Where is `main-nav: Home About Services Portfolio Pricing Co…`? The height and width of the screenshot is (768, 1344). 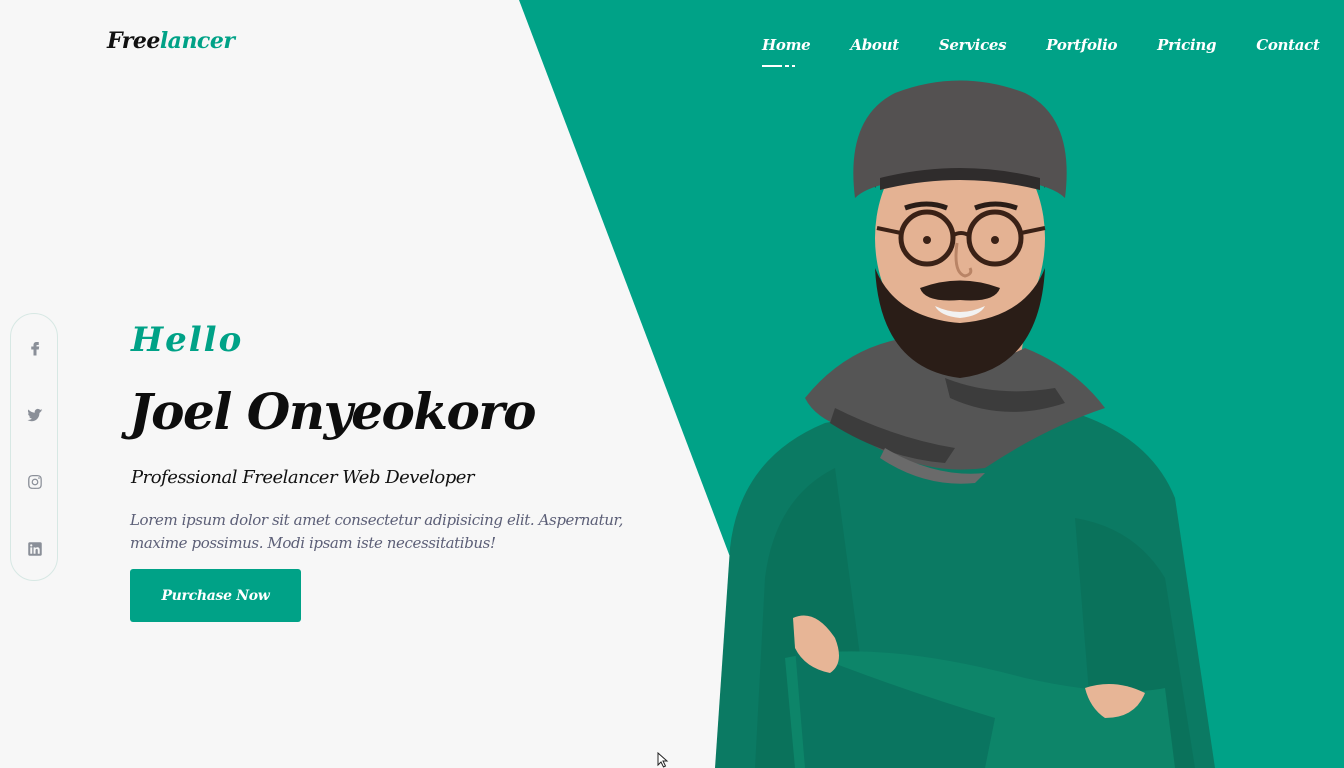 main-nav: Home About Services Portfolio Pricing Co… is located at coordinates (1041, 51).